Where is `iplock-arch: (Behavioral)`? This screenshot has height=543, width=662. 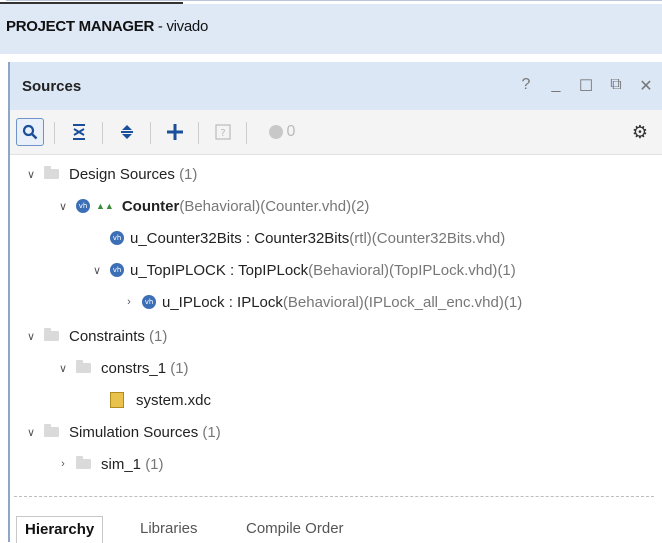
iplock-arch: (Behavioral) is located at coordinates (323, 302).